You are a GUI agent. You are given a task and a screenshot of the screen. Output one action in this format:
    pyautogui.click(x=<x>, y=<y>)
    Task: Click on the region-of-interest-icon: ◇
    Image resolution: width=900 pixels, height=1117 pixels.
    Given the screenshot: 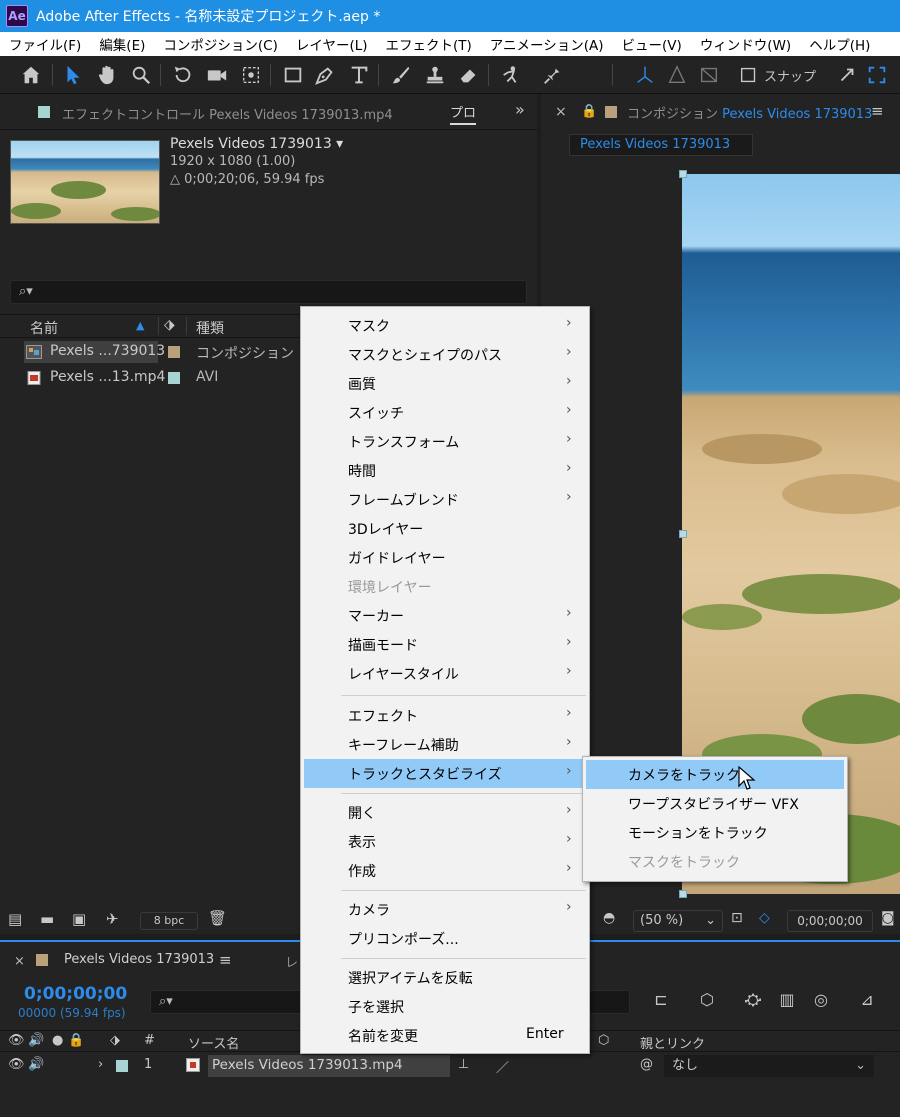 What is the action you would take?
    pyautogui.click(x=764, y=918)
    